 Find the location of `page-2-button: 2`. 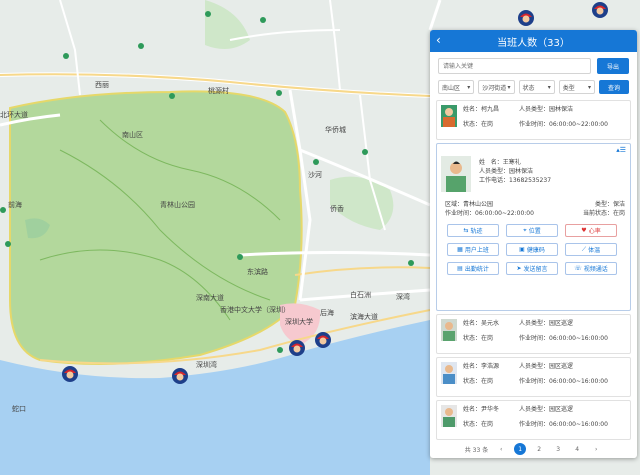

page-2-button: 2 is located at coordinates (539, 449).